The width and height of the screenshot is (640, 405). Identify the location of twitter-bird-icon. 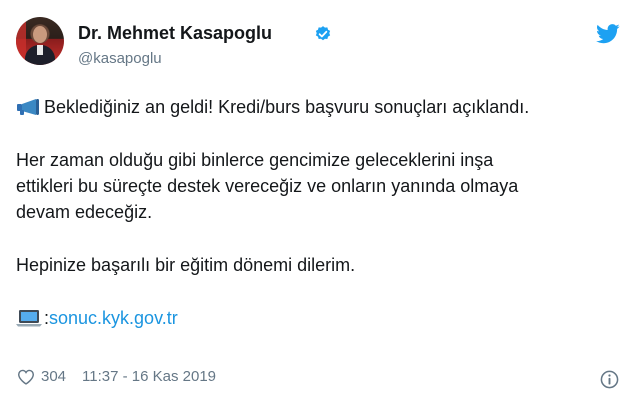
(608, 34).